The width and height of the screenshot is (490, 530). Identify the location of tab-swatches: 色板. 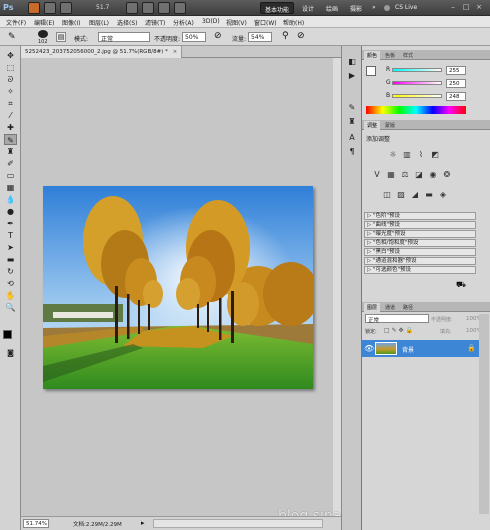
(390, 55).